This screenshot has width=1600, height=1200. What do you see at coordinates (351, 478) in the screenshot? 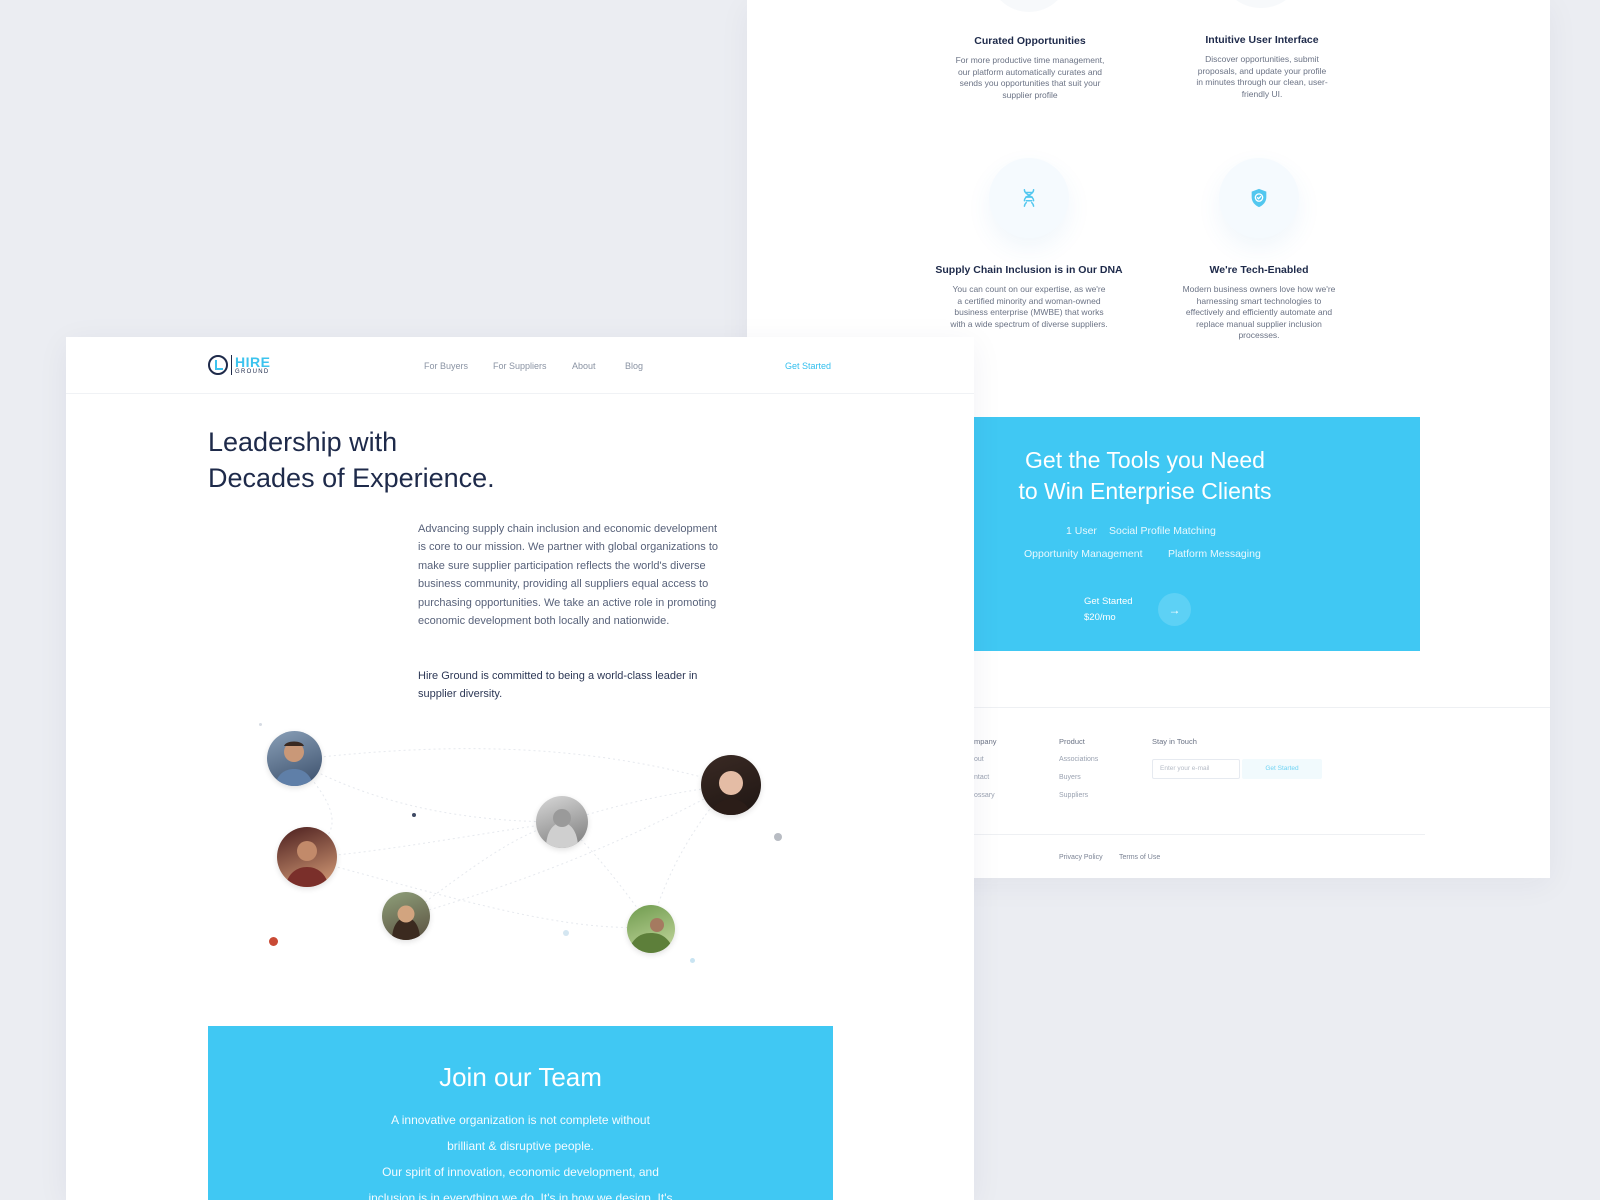
I see `page-title-line: Decades of Experience.` at bounding box center [351, 478].